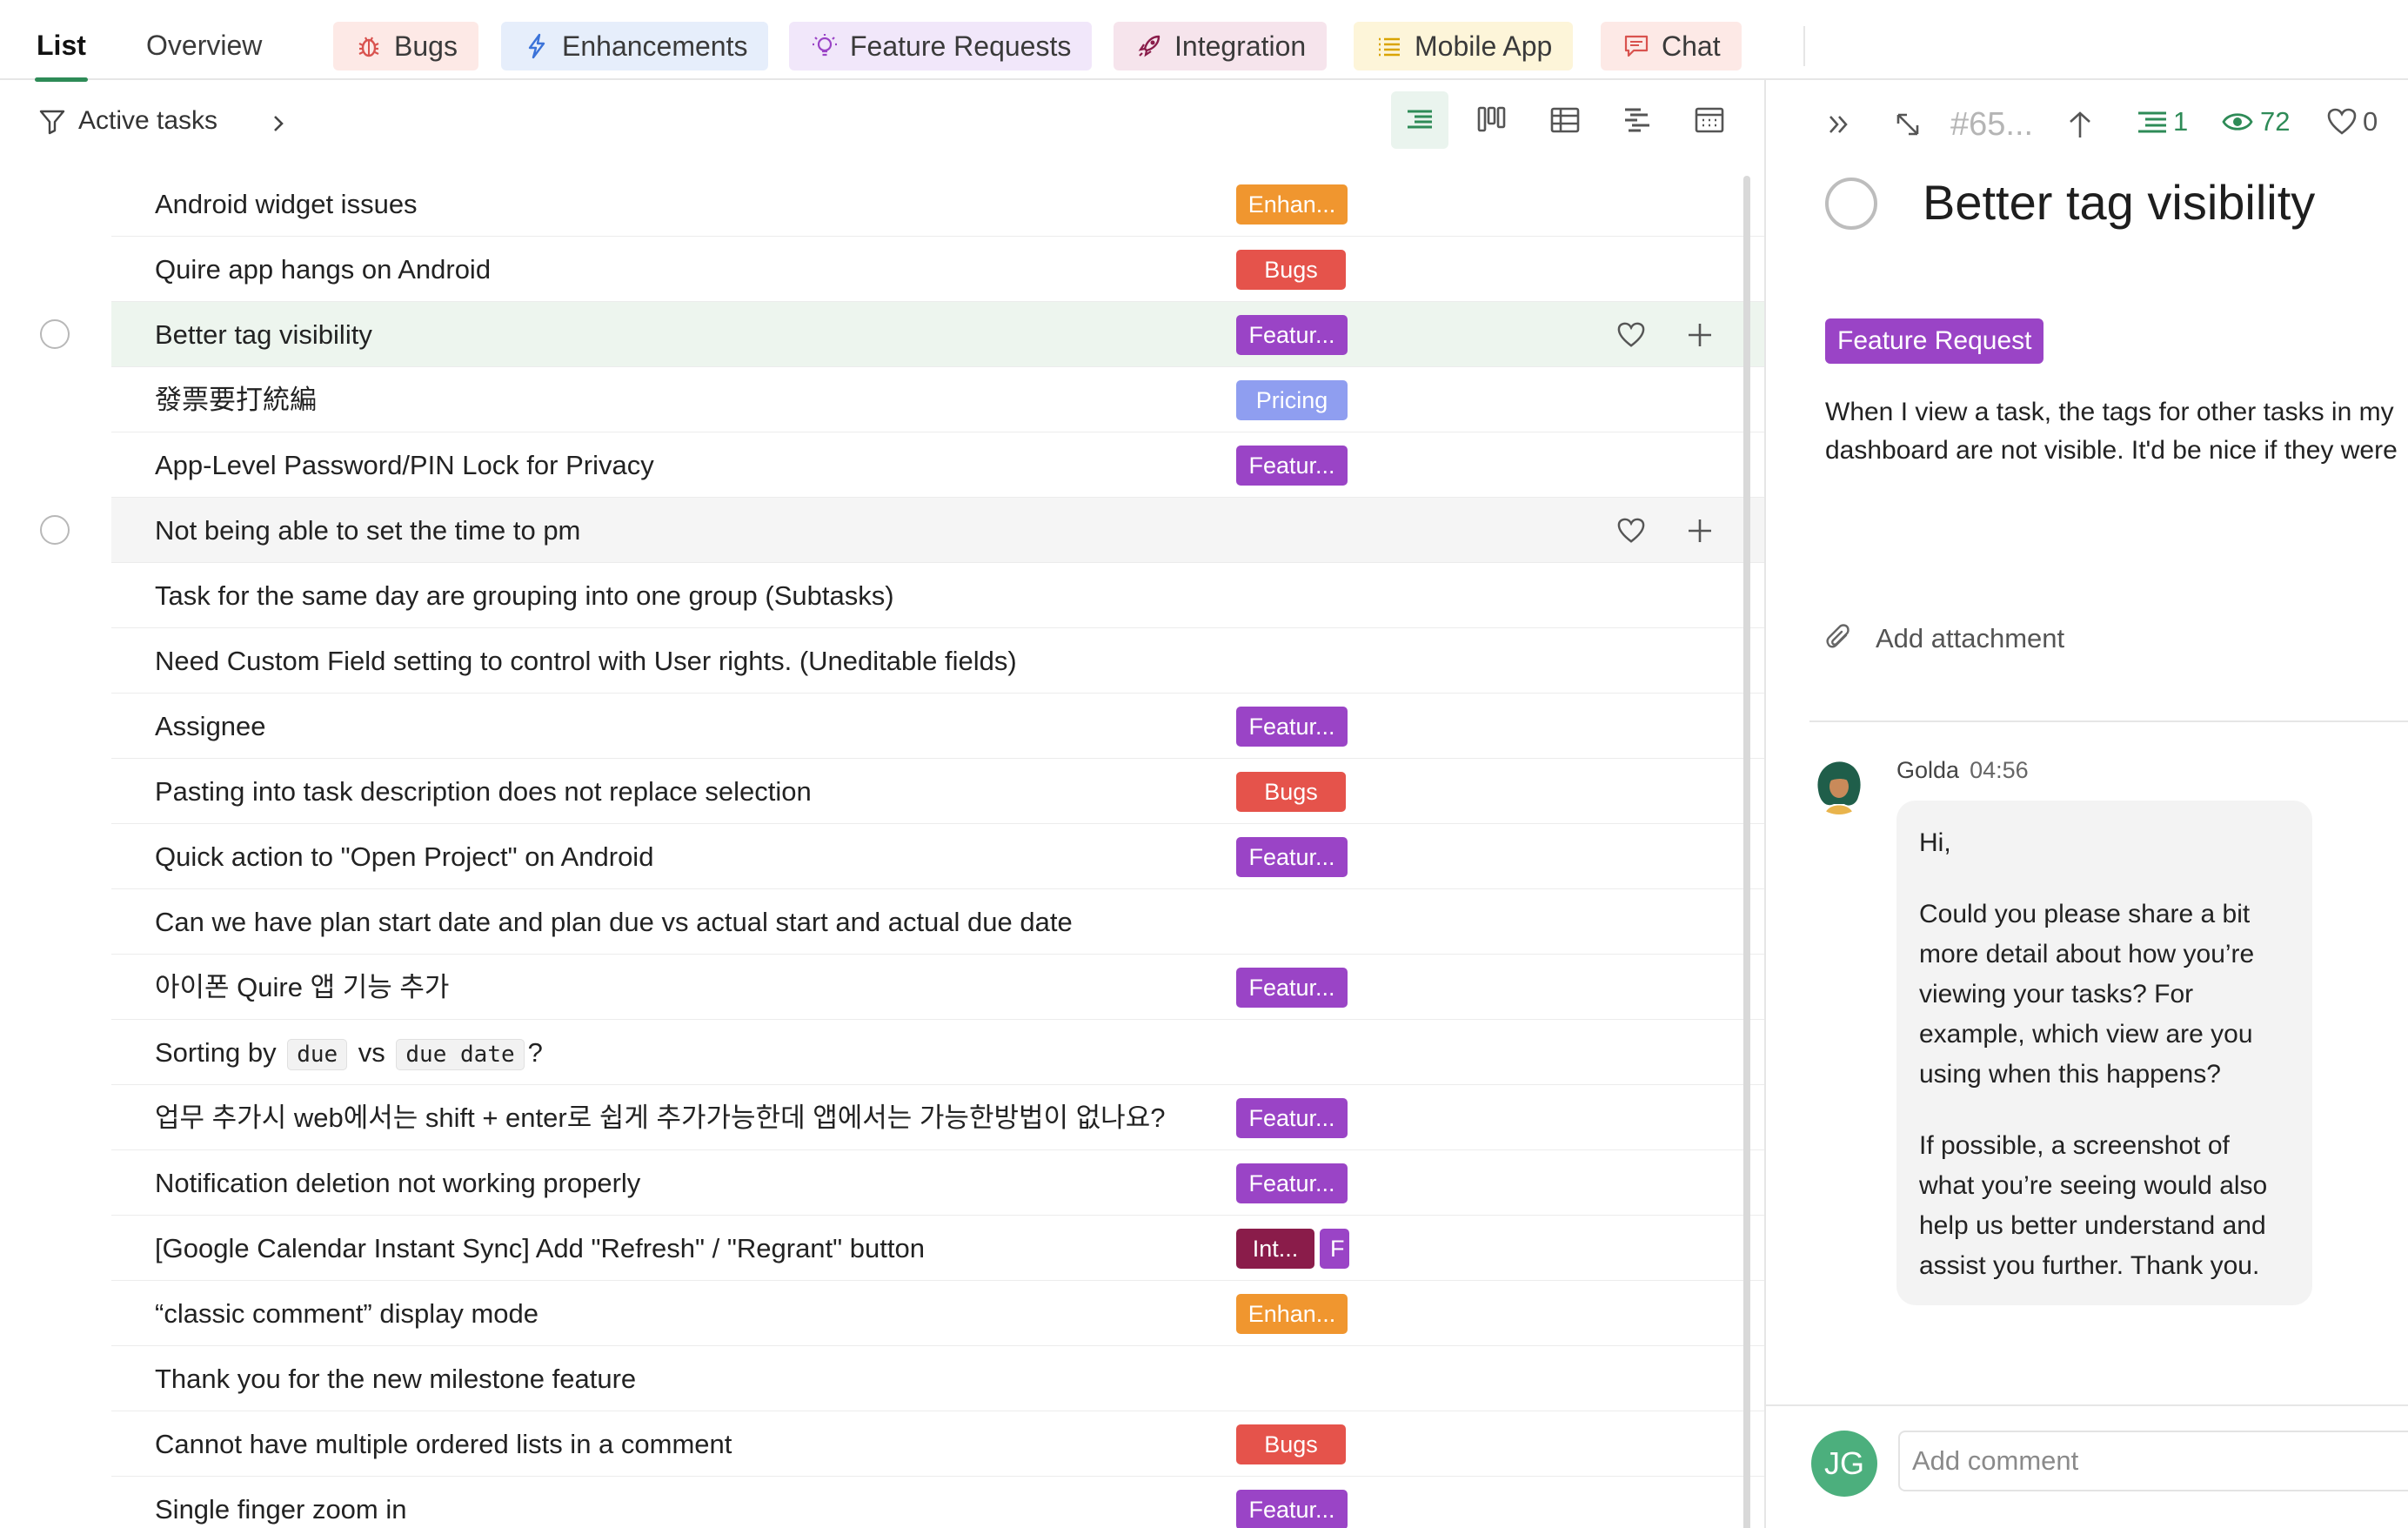  I want to click on task-row: 發票要打統編 Pricing, so click(938, 399).